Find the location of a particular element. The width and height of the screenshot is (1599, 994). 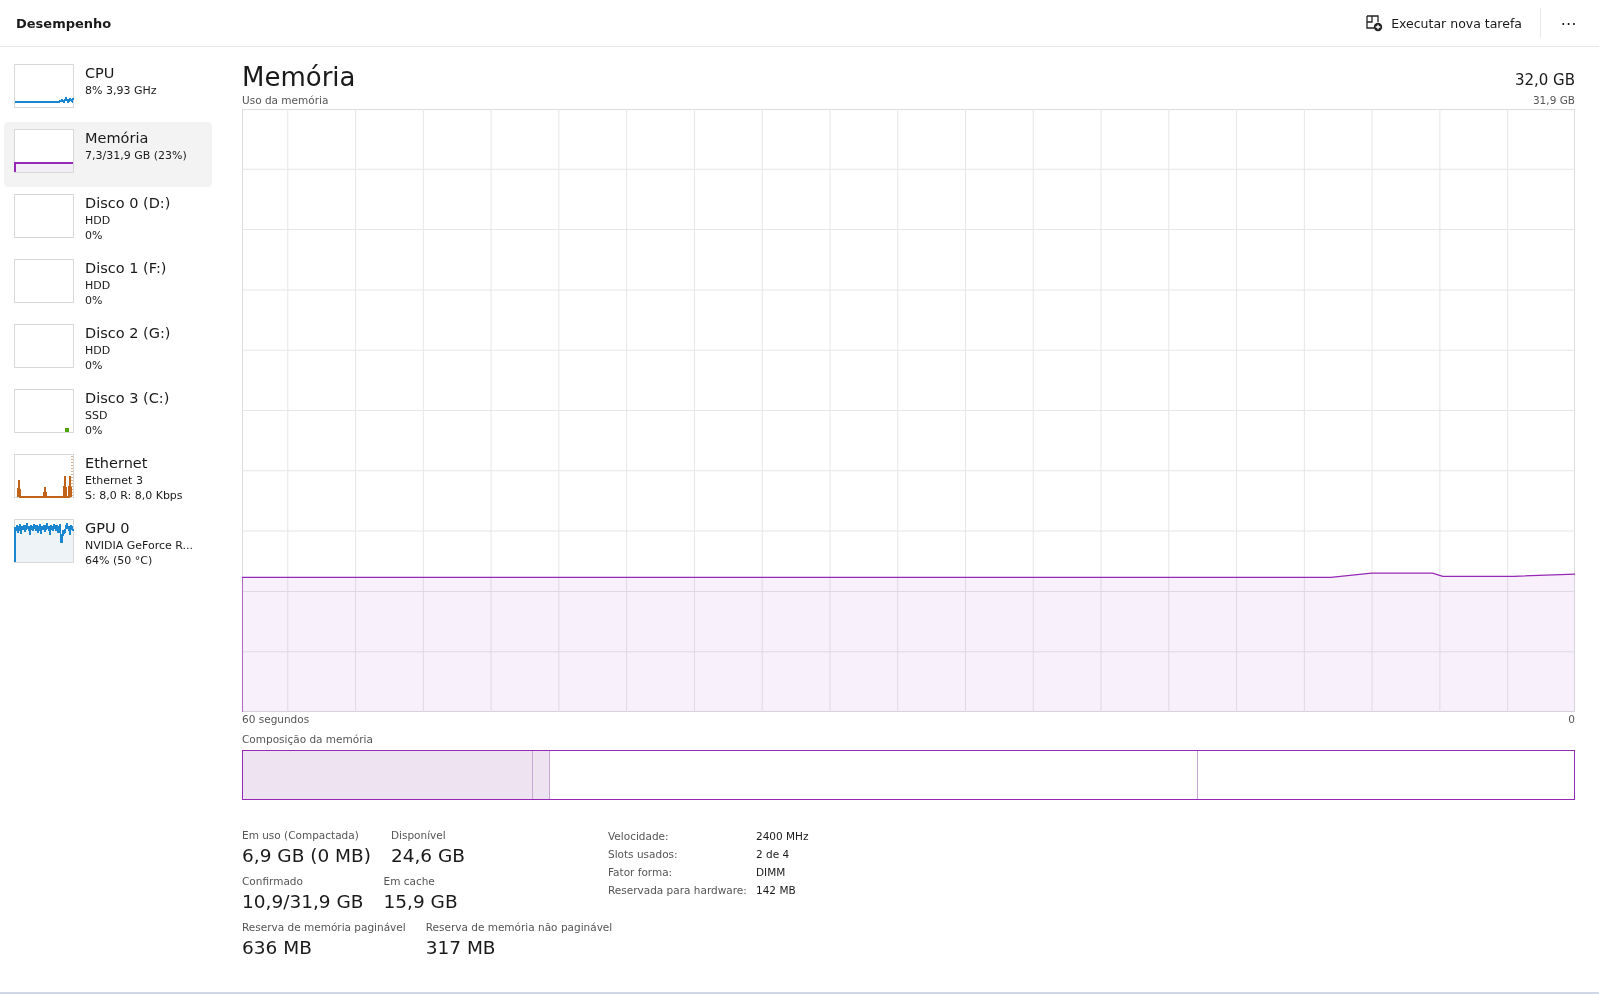

sidebar-item: Disco 0 (D:) HDD 0% is located at coordinates (108, 219).